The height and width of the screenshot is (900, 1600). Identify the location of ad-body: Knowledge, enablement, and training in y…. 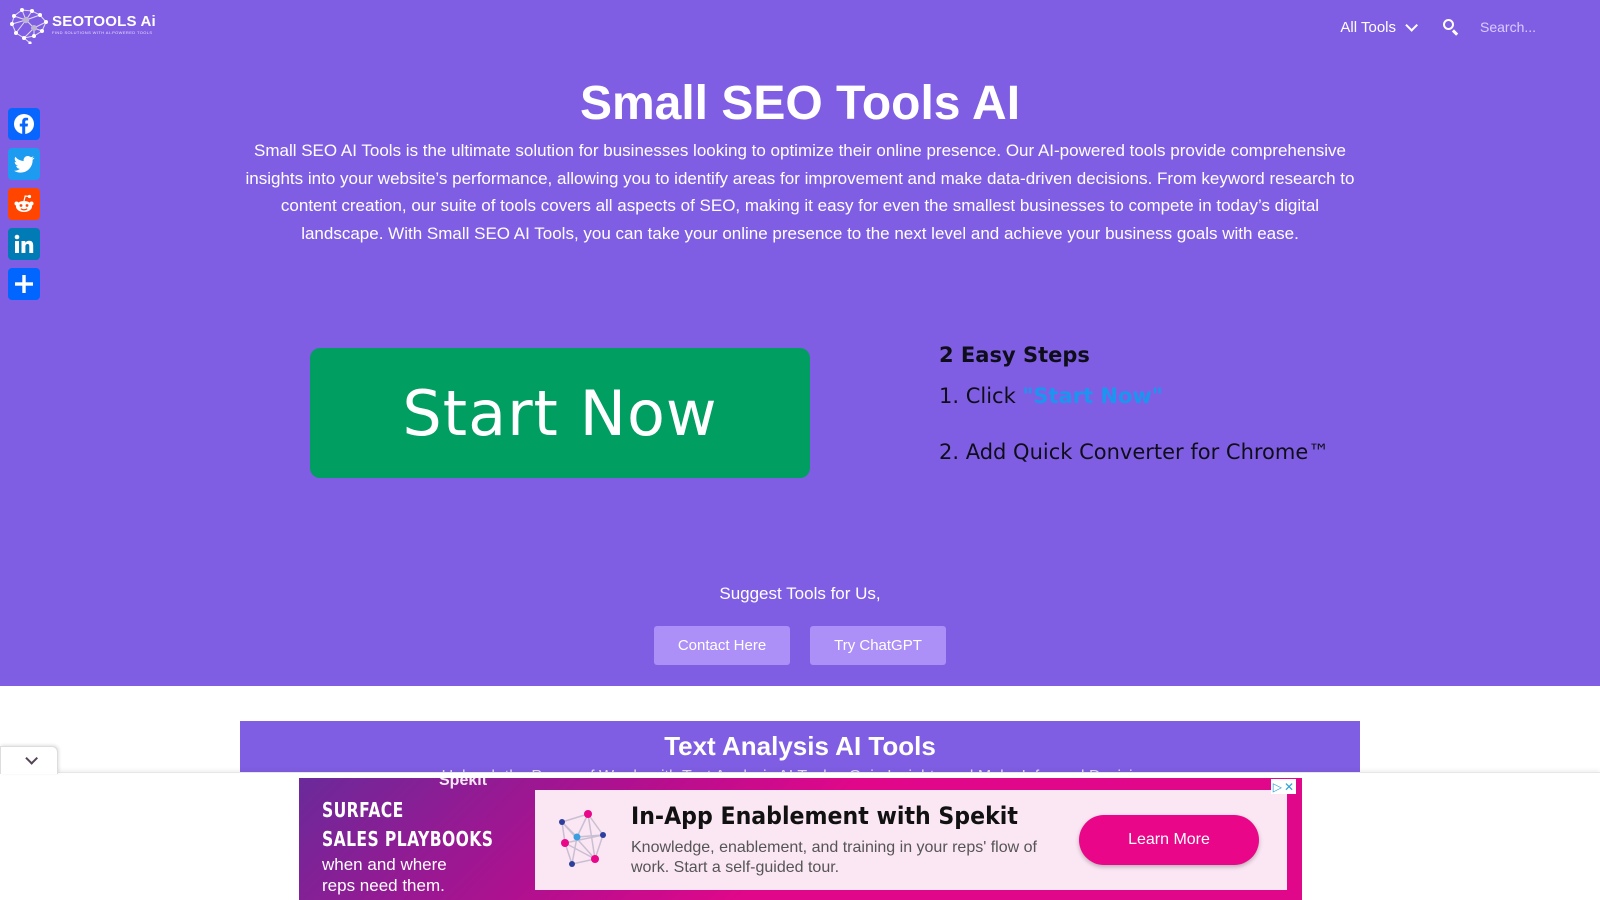
(834, 857).